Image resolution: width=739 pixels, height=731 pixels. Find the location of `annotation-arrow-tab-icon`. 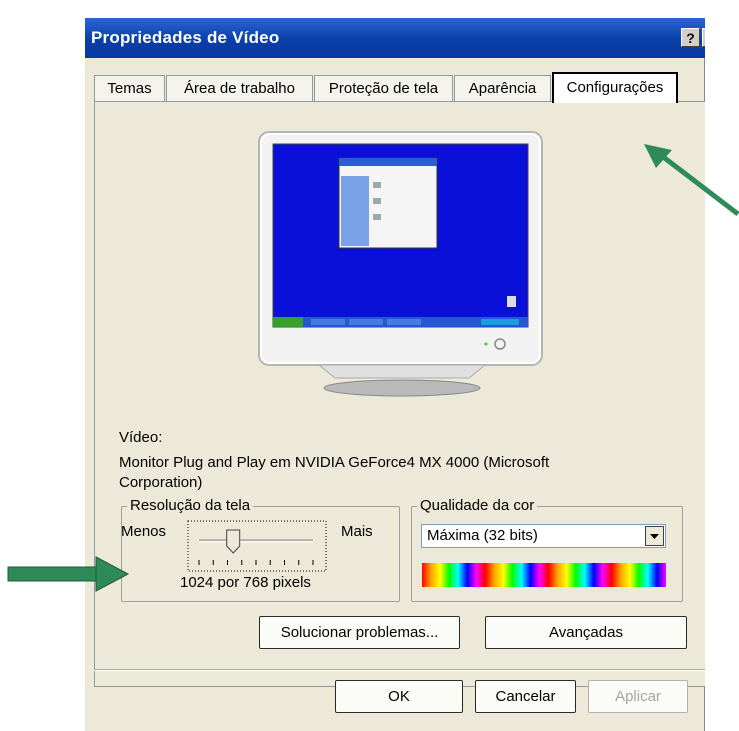

annotation-arrow-tab-icon is located at coordinates (691, 180).